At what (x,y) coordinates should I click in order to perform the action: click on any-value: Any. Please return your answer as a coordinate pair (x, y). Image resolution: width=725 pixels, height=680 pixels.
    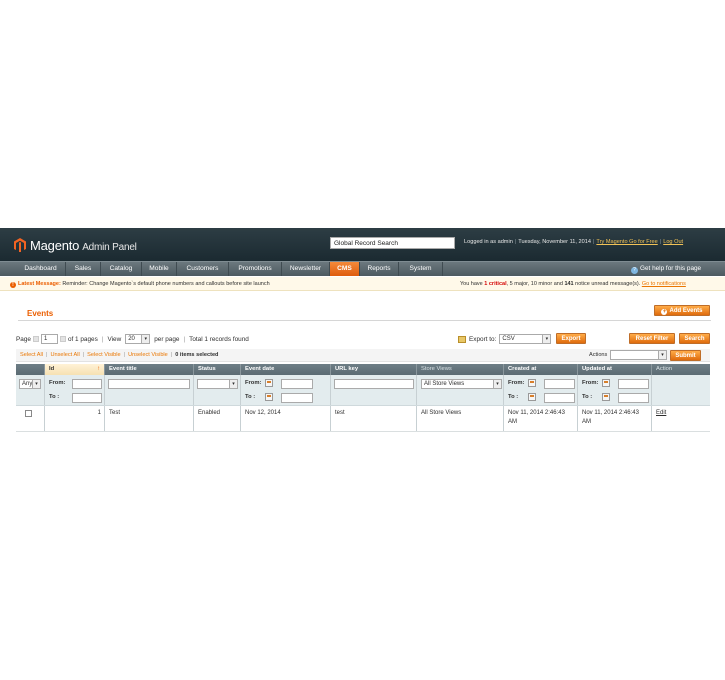
    Looking at the image, I should click on (27, 384).